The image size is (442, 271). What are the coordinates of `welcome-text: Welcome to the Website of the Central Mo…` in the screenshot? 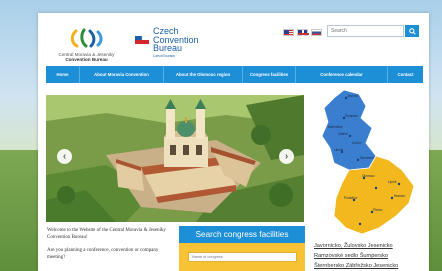 It's located at (107, 246).